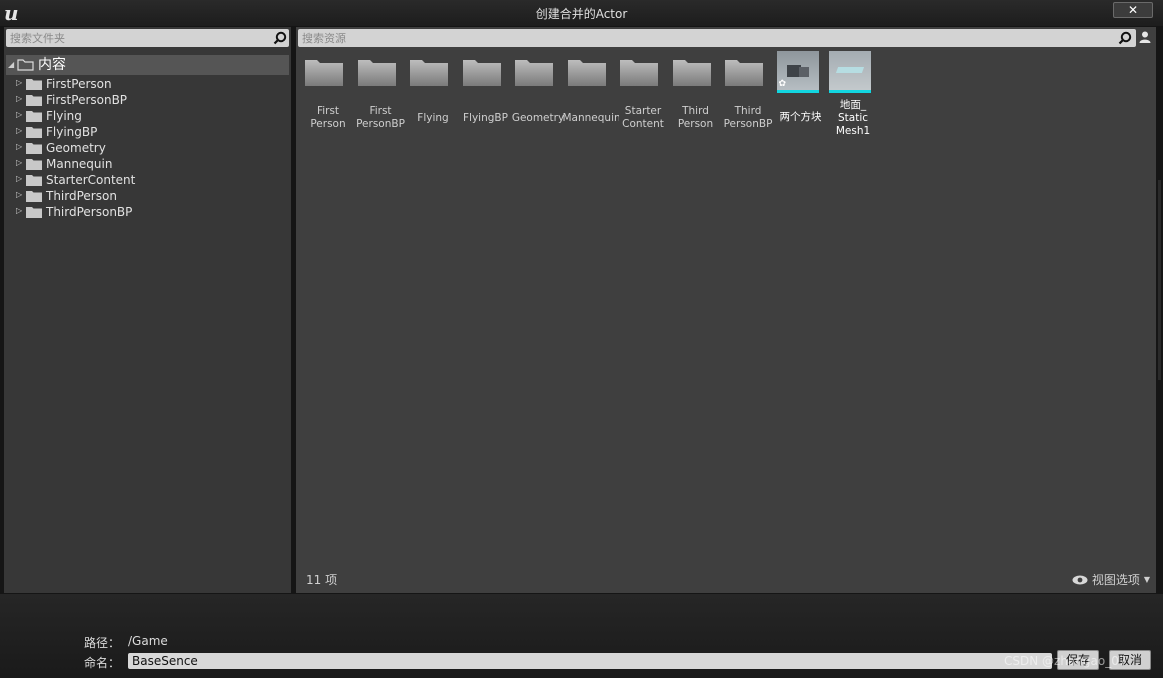 The height and width of the screenshot is (678, 1163). I want to click on asset-folder: Third PersonBP, so click(748, 96).